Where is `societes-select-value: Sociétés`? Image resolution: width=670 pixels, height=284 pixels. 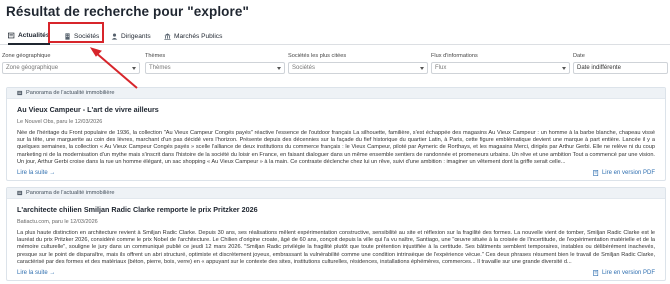 societes-select-value: Sociétés is located at coordinates (304, 68).